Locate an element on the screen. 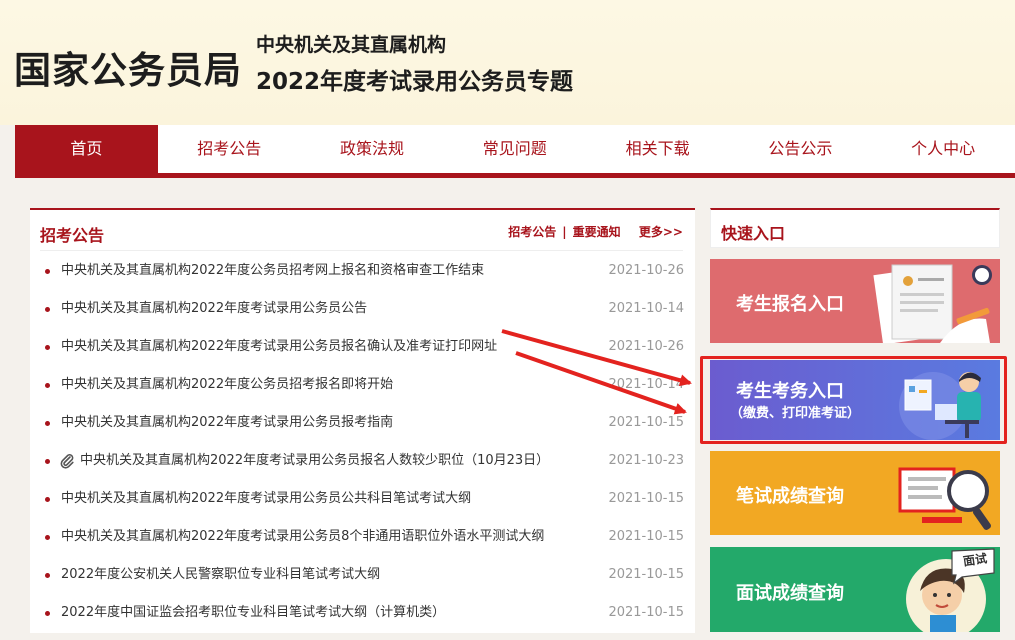 The image size is (1015, 640). notice-title: 中央机关及其直属机构2022年度考试录用公务员报名确认及准考证打印网址 is located at coordinates (279, 347).